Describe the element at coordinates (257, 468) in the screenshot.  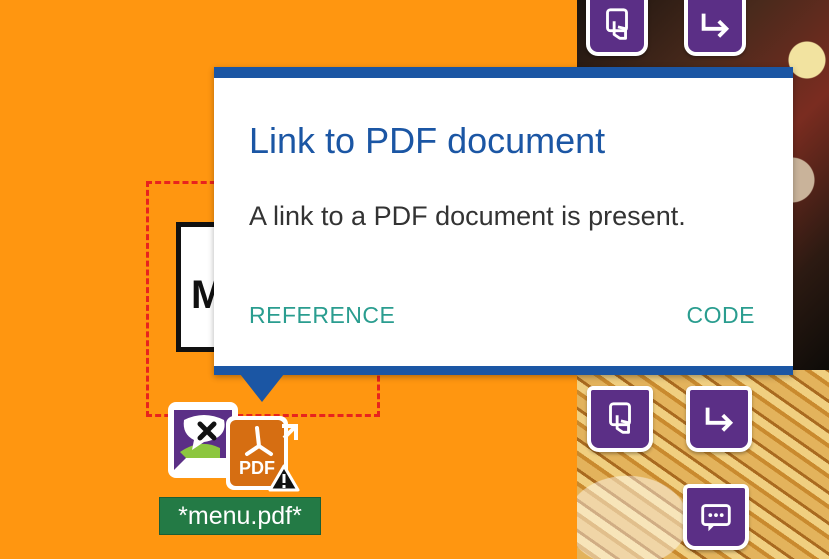
I see `pdf-icon-label: PDF` at that location.